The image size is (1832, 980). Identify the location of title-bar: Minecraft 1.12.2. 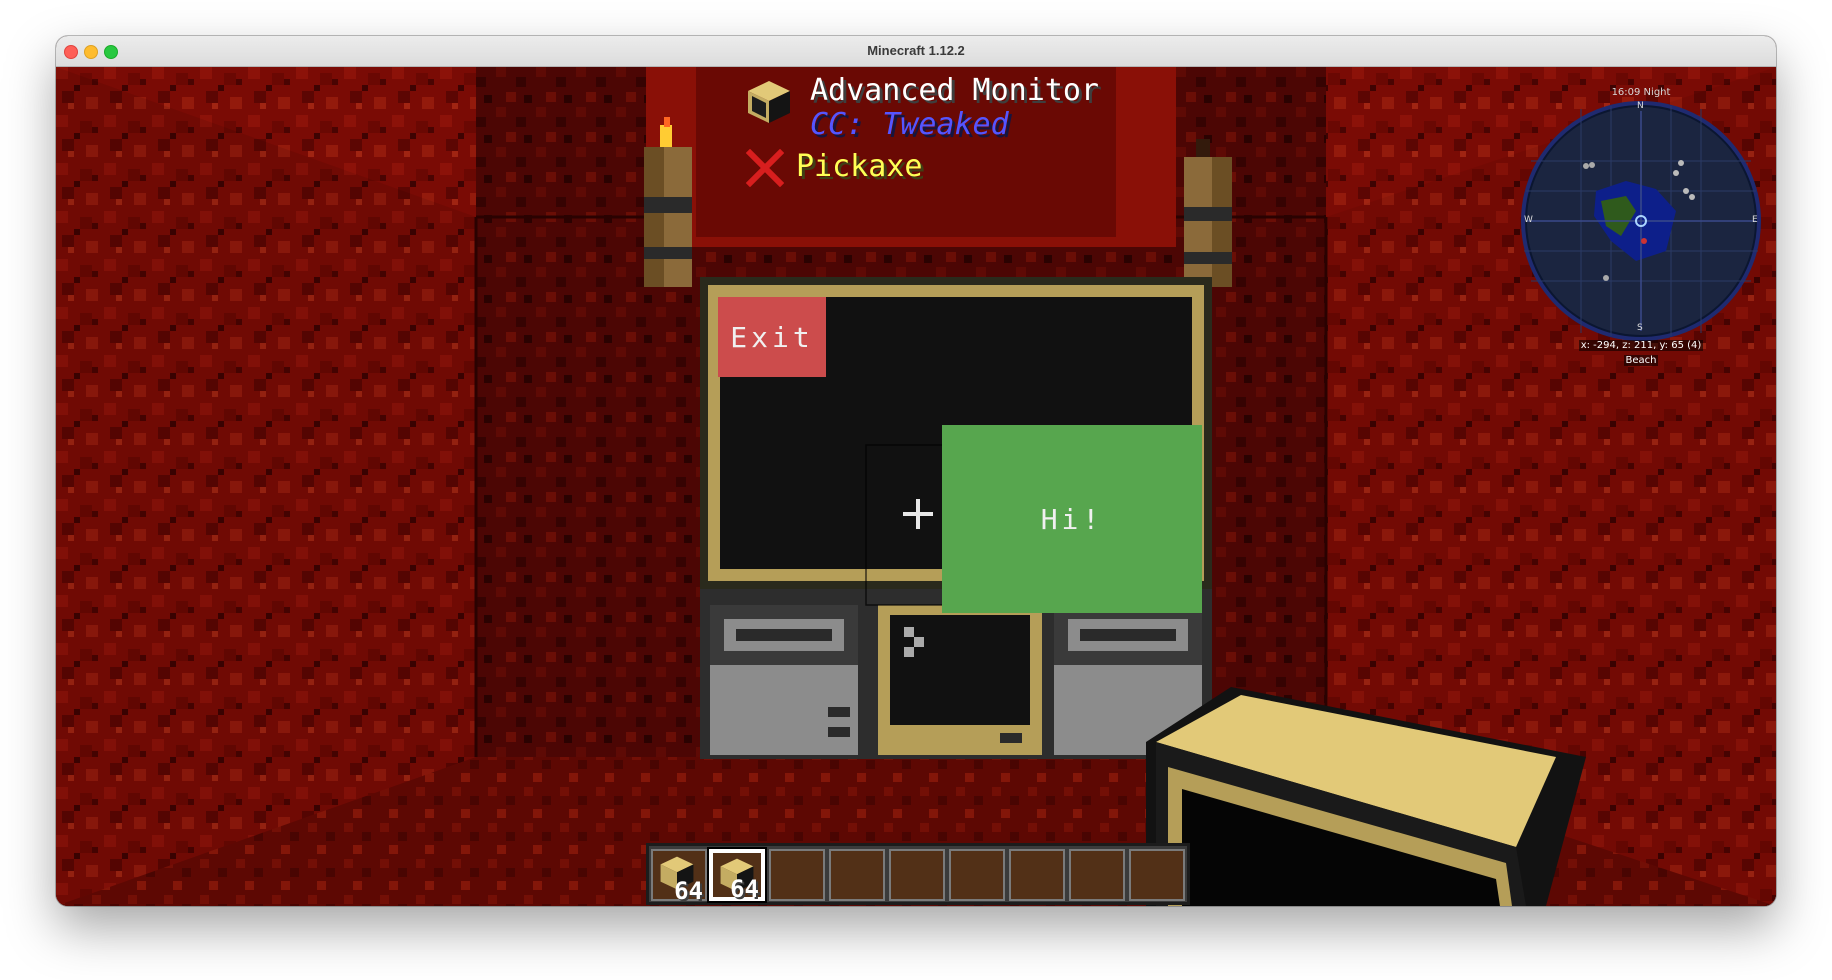
(916, 51).